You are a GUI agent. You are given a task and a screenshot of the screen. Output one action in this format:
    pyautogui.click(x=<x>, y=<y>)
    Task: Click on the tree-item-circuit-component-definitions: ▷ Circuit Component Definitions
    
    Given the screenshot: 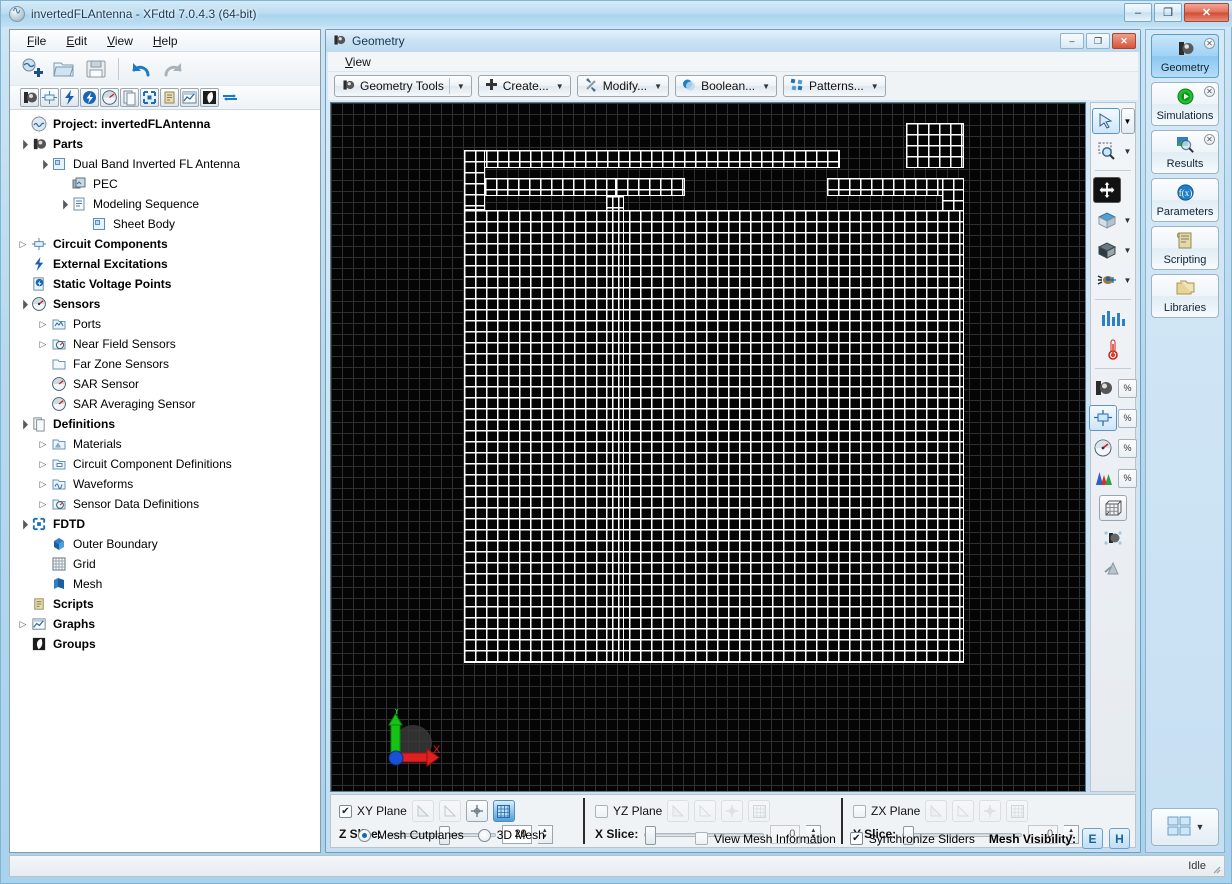 What is the action you would take?
    pyautogui.click(x=165, y=464)
    